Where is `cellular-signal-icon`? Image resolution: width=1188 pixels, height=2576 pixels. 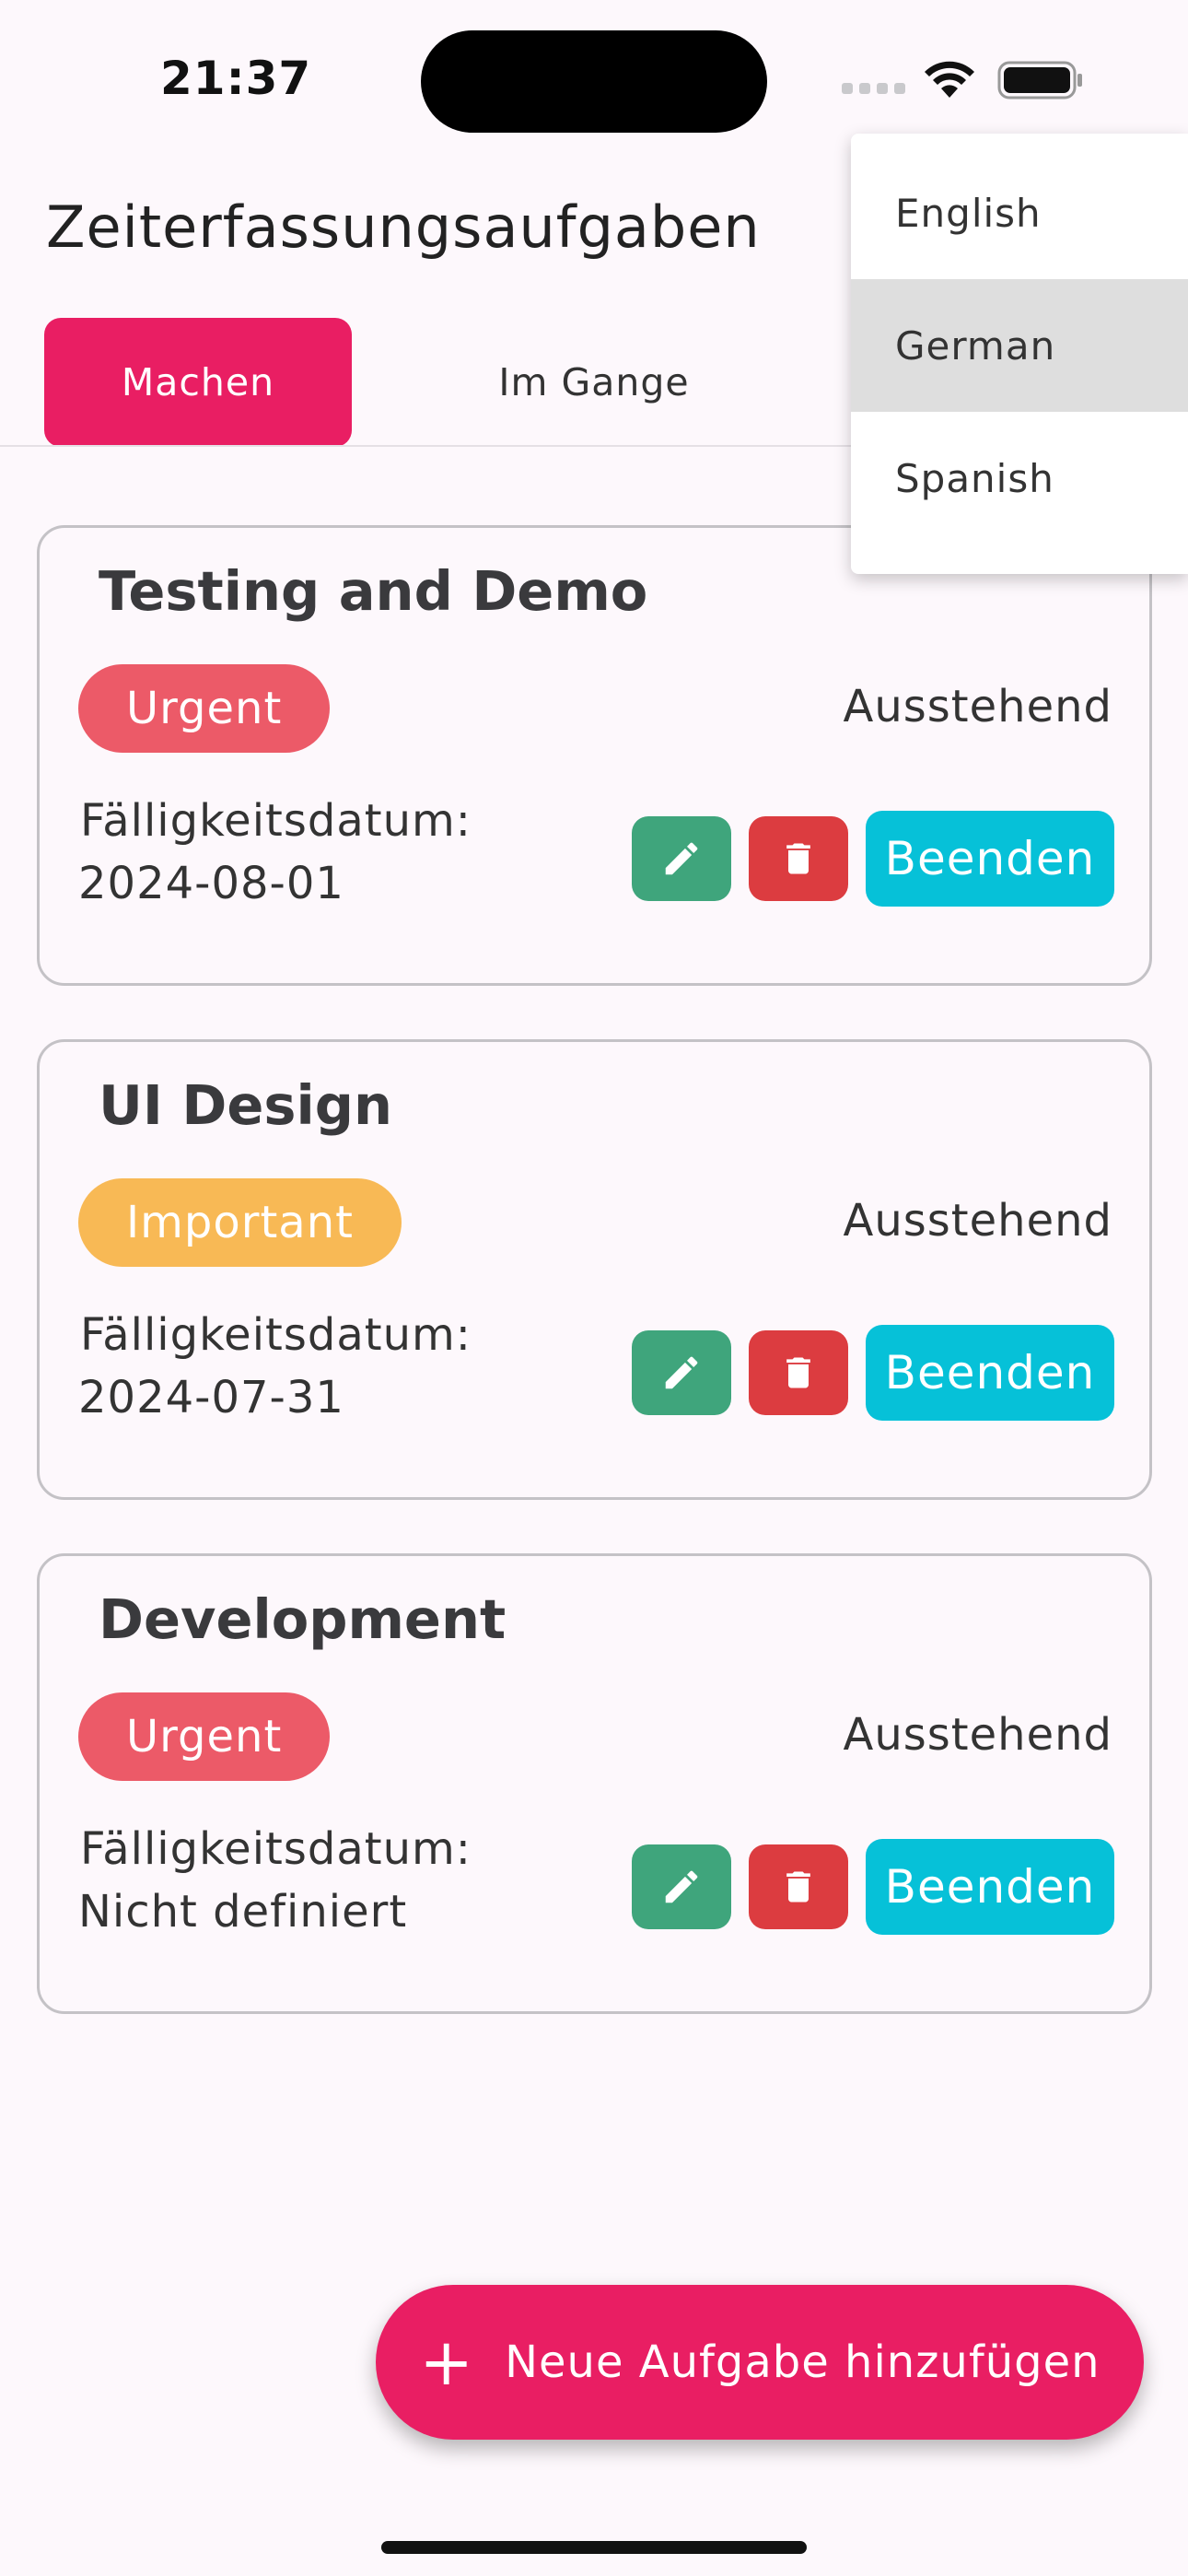 cellular-signal-icon is located at coordinates (874, 89).